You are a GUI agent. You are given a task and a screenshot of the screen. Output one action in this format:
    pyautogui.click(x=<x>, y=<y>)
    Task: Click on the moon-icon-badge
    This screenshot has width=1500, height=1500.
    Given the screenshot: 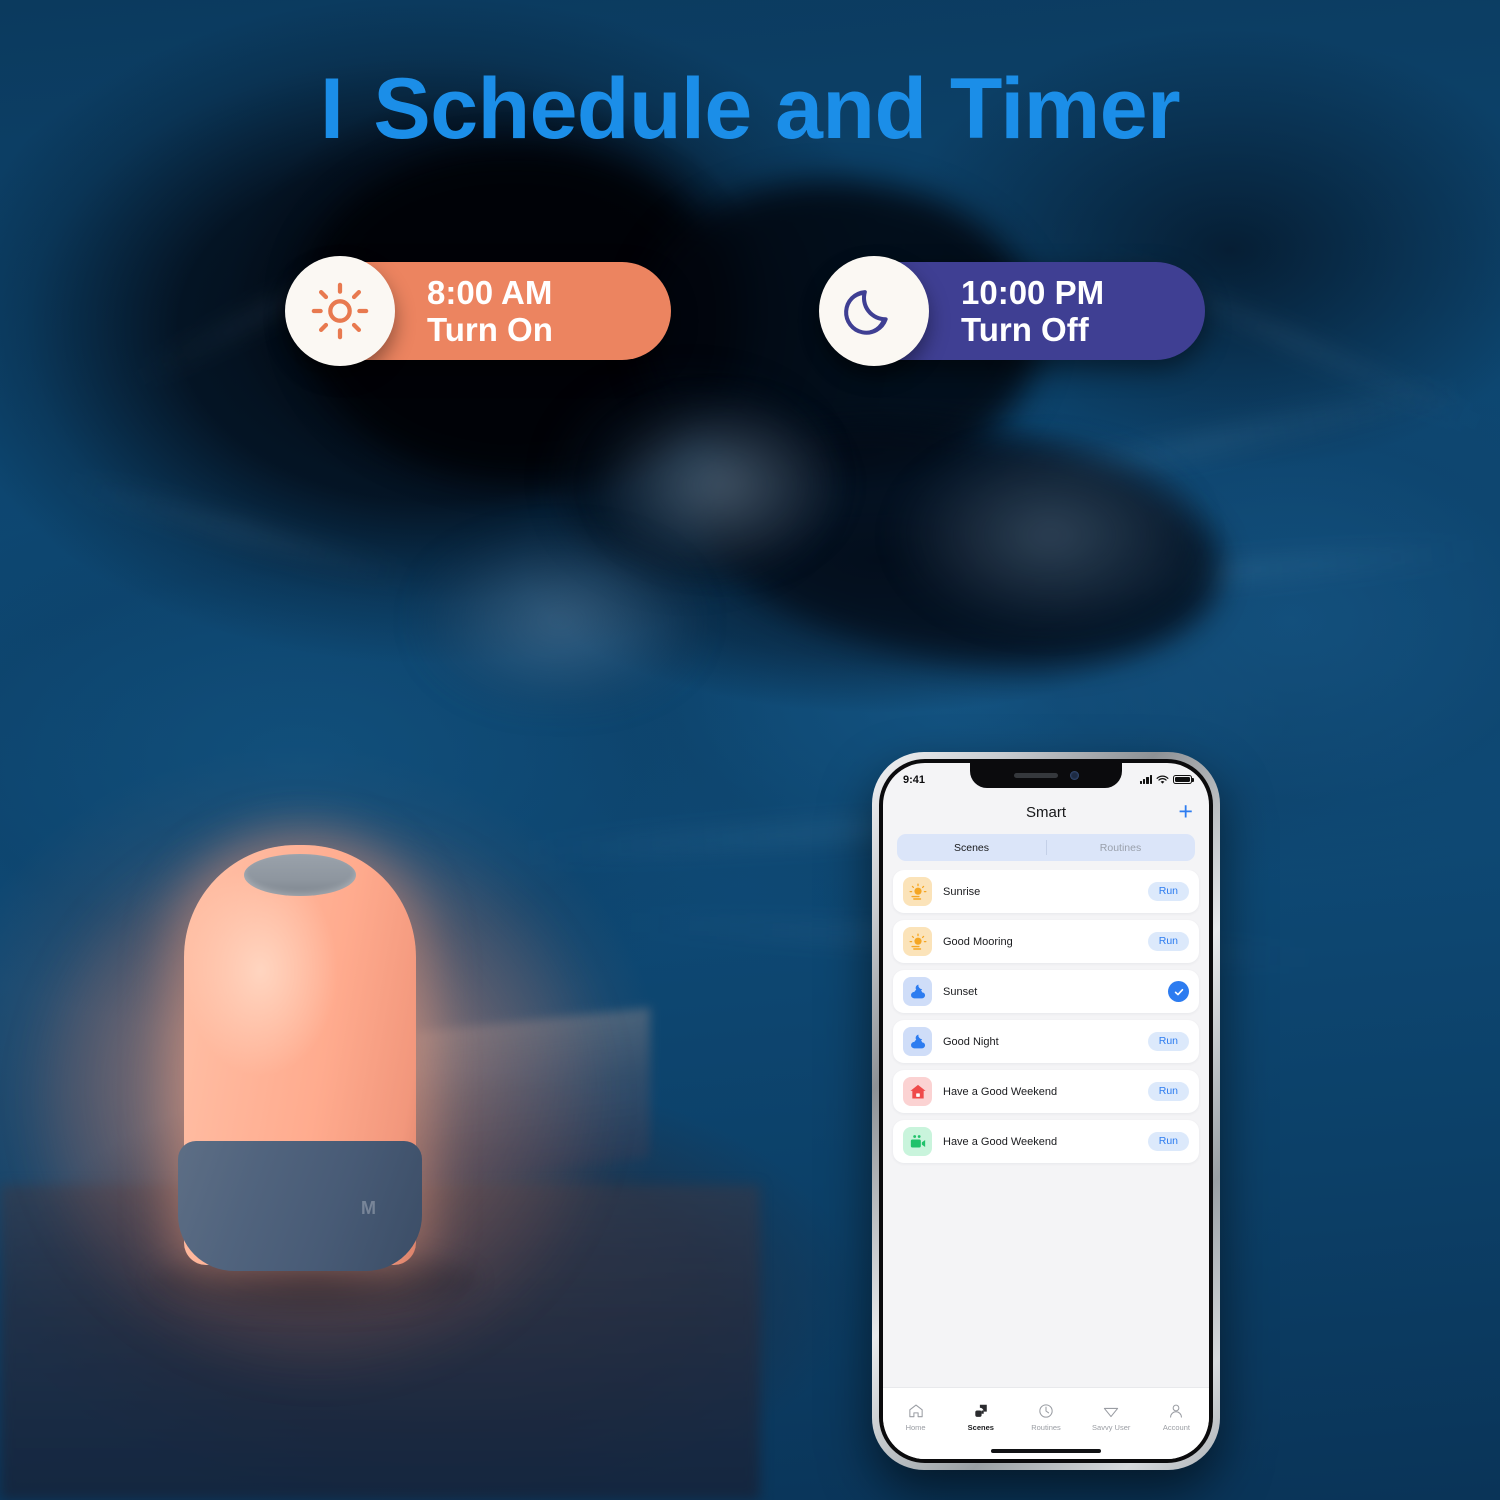 What is the action you would take?
    pyautogui.click(x=874, y=311)
    